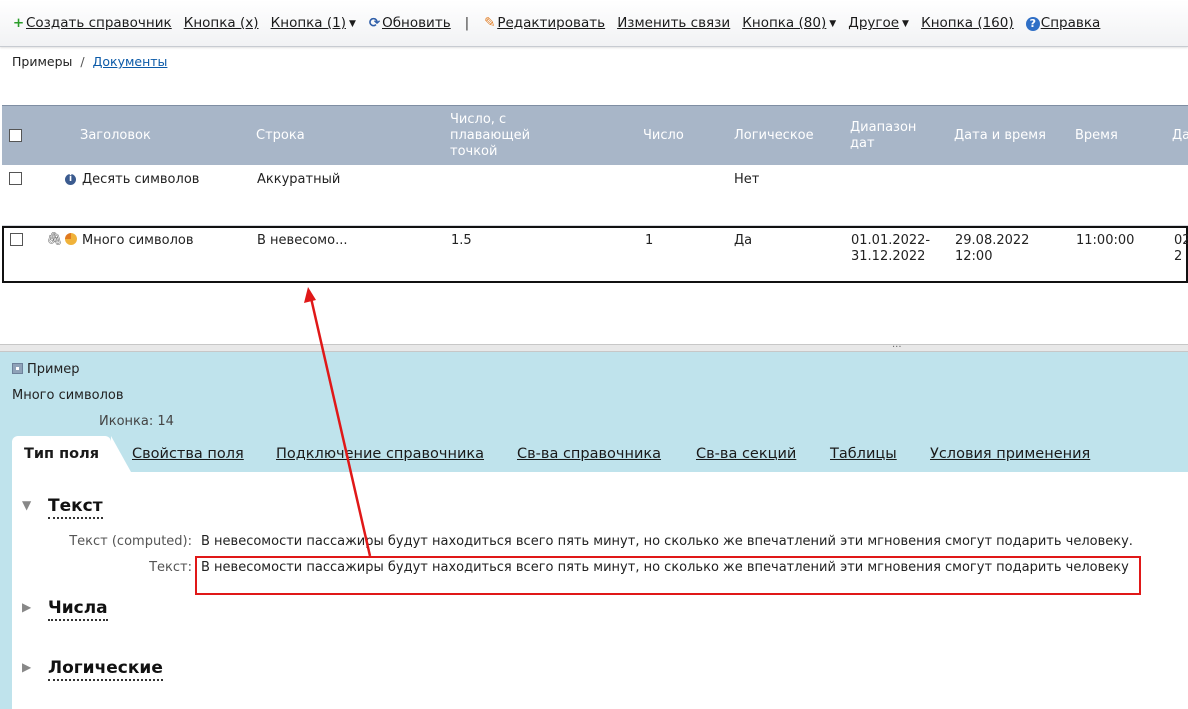 This screenshot has height=709, width=1188. Describe the element at coordinates (992, 248) in the screenshot. I see `cell-datetime: 29.08.2022 12:00` at that location.